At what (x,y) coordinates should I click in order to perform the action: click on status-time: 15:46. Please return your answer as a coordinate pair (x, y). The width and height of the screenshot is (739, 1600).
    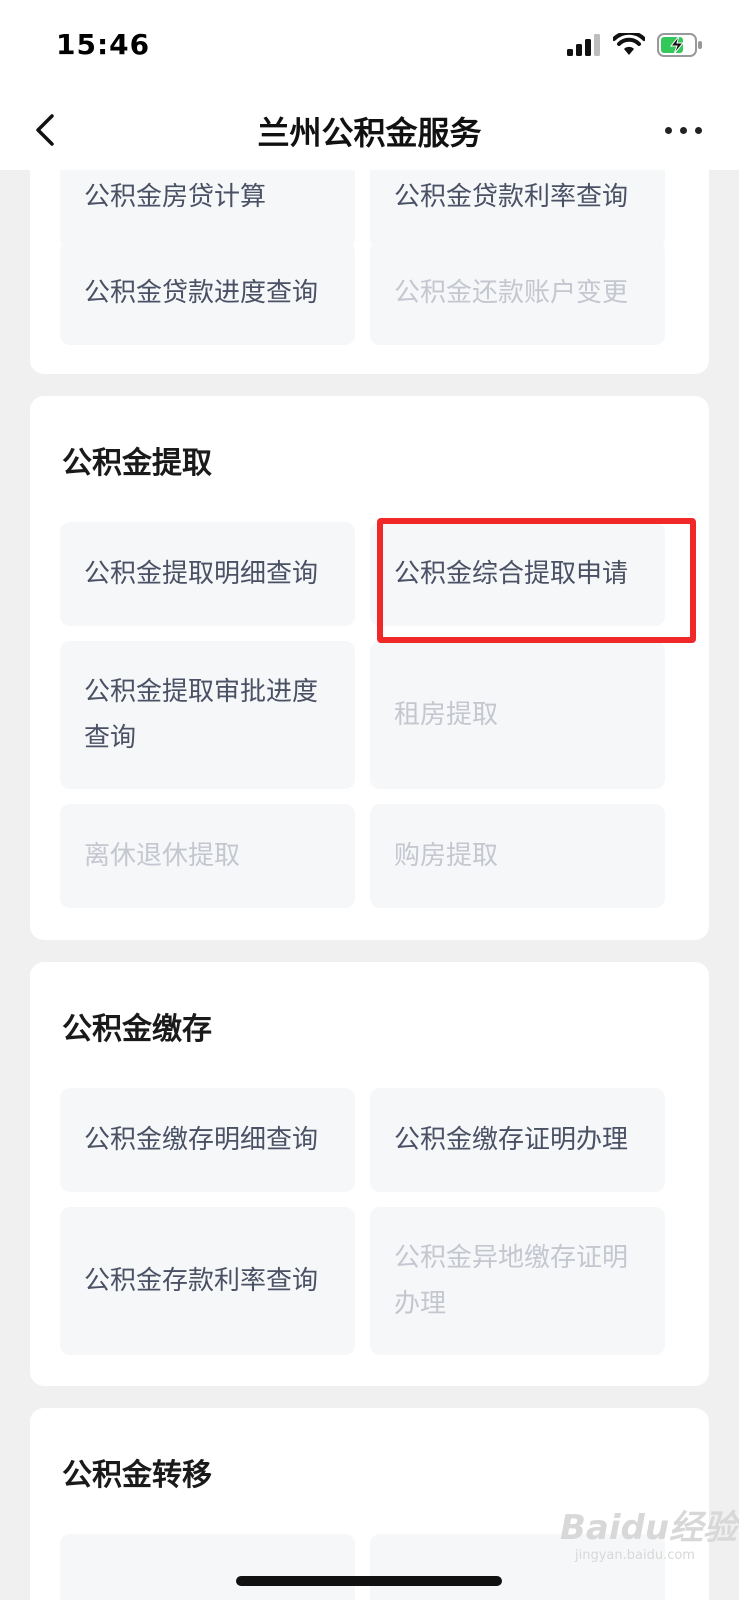
    Looking at the image, I should click on (103, 44).